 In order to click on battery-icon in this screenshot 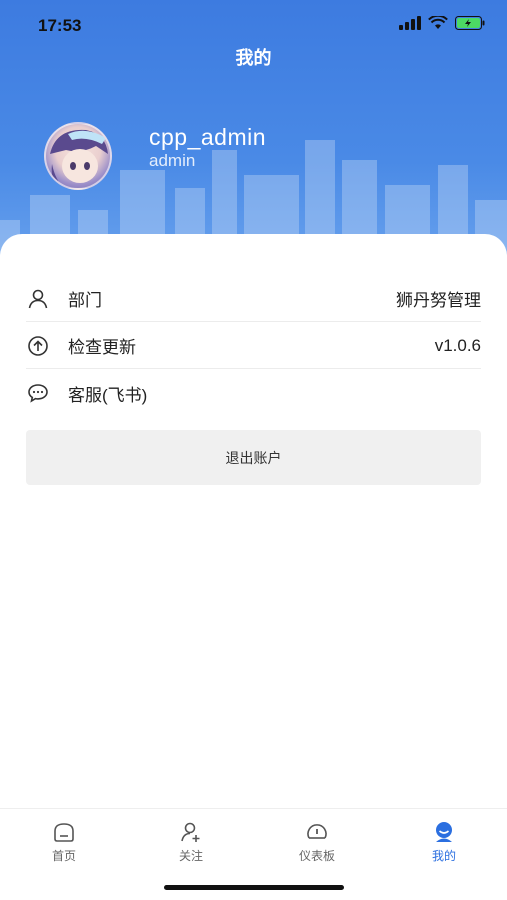, I will do `click(470, 23)`.